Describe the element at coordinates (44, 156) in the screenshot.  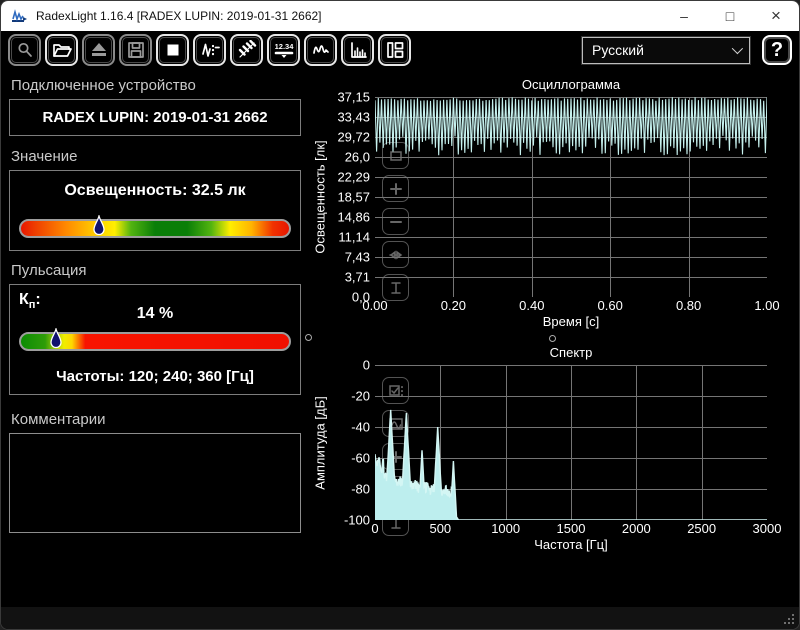
I see `value-section-label: Значение` at that location.